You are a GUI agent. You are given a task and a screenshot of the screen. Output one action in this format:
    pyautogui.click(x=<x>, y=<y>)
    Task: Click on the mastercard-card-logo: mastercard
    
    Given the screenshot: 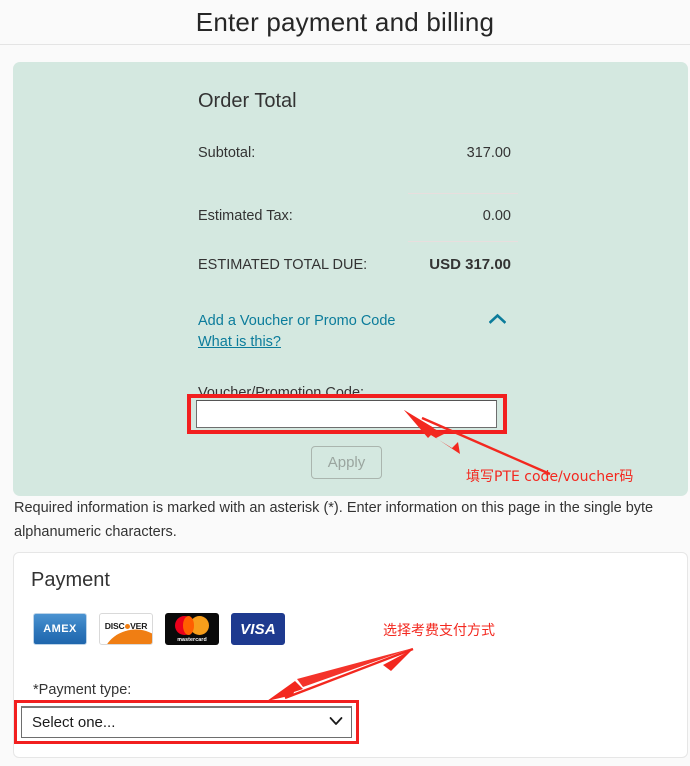 What is the action you would take?
    pyautogui.click(x=192, y=629)
    